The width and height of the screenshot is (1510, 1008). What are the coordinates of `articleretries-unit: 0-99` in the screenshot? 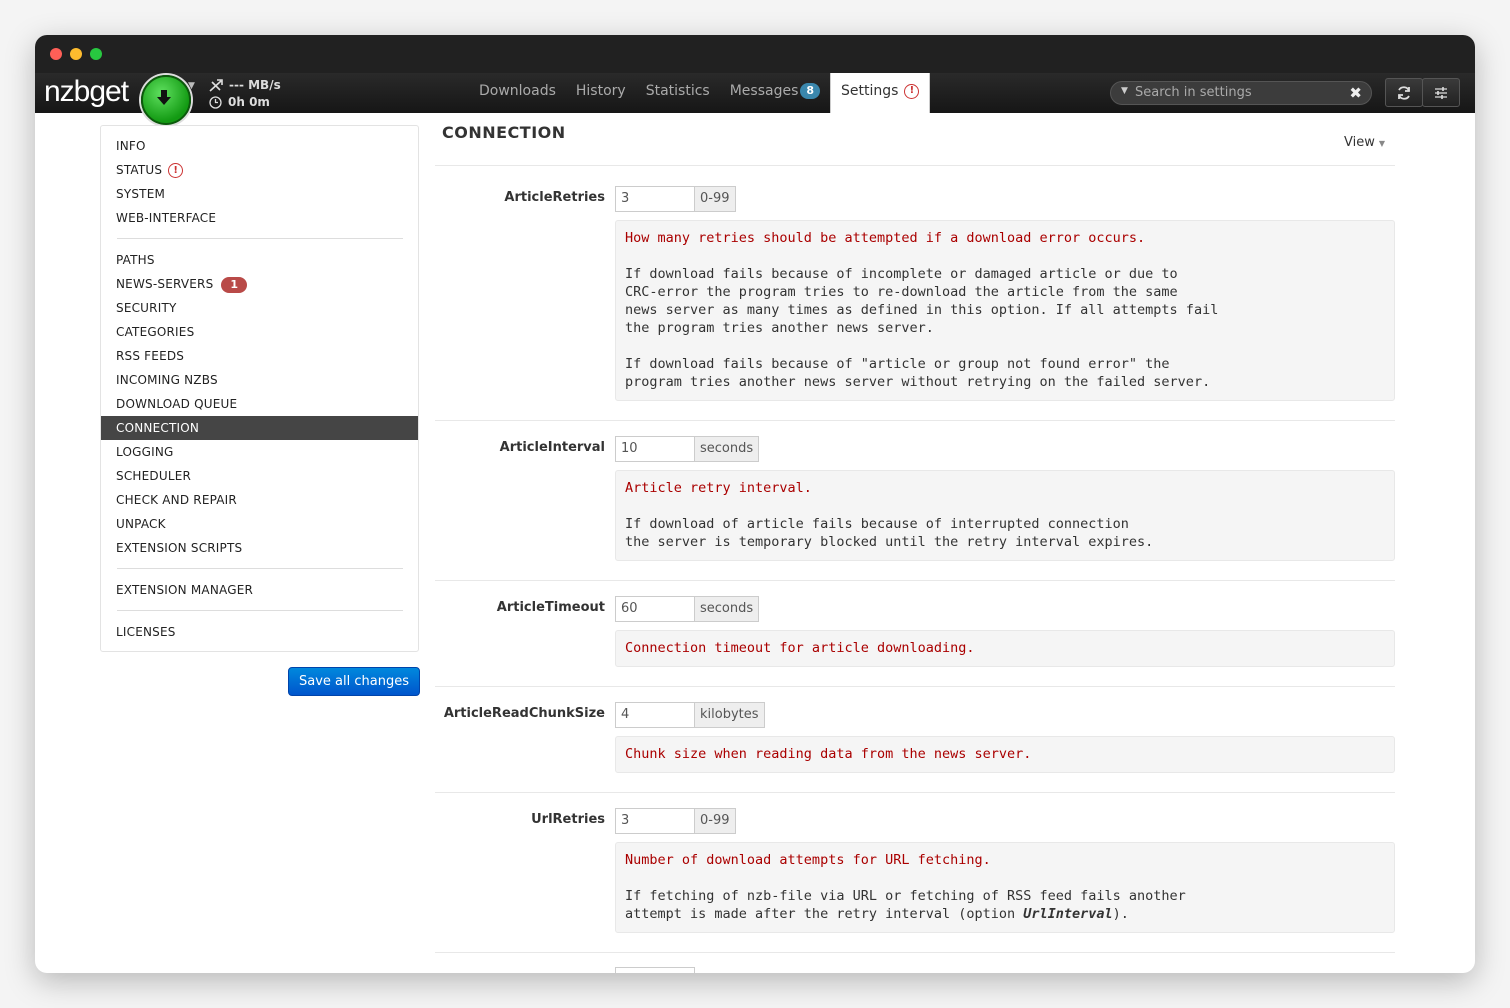 It's located at (715, 199).